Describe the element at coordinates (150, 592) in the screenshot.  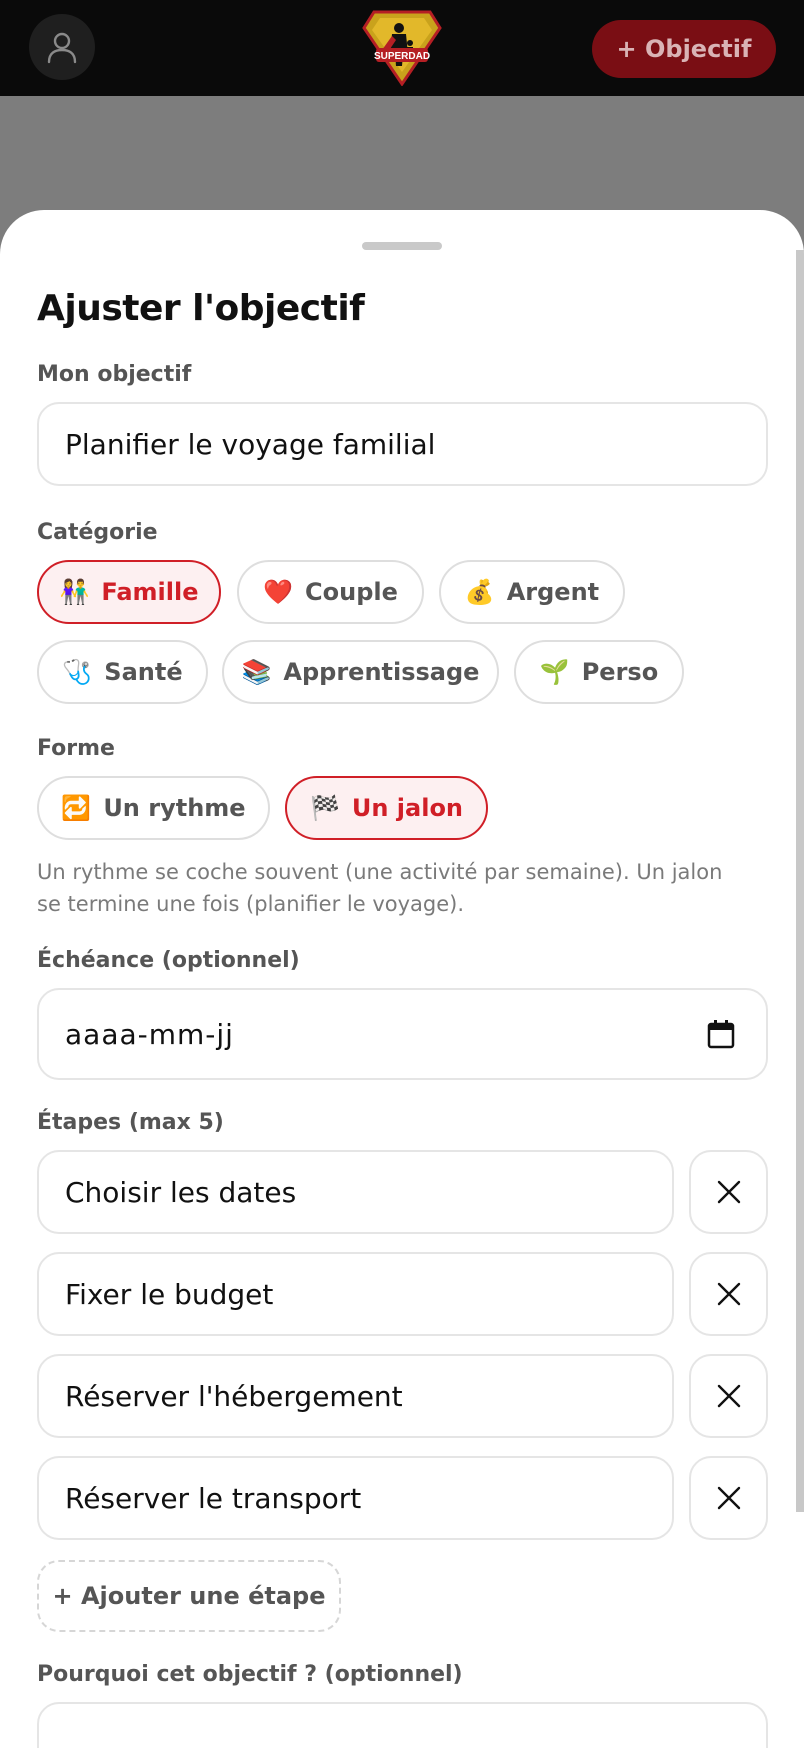
I see `category-chip-label: Famille` at that location.